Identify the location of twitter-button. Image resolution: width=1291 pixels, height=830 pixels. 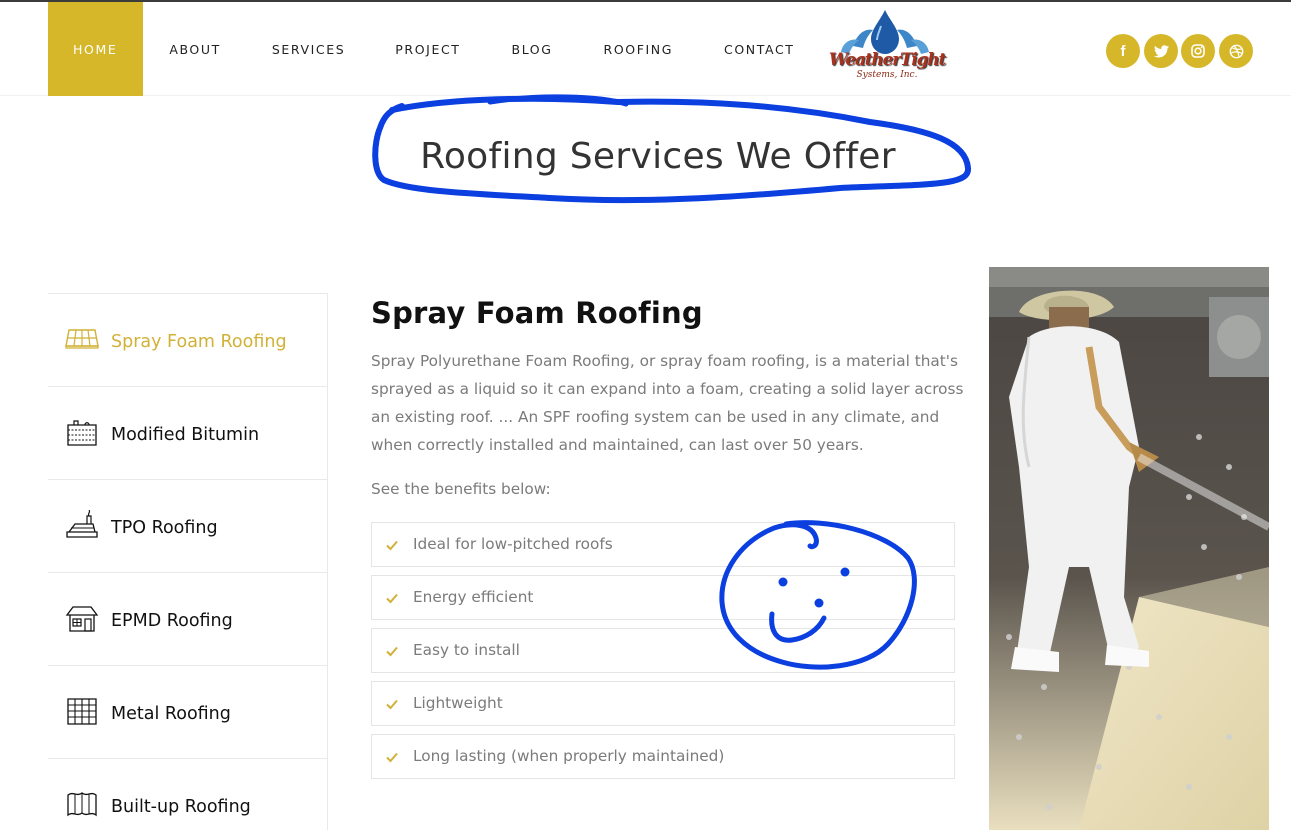
(1161, 51).